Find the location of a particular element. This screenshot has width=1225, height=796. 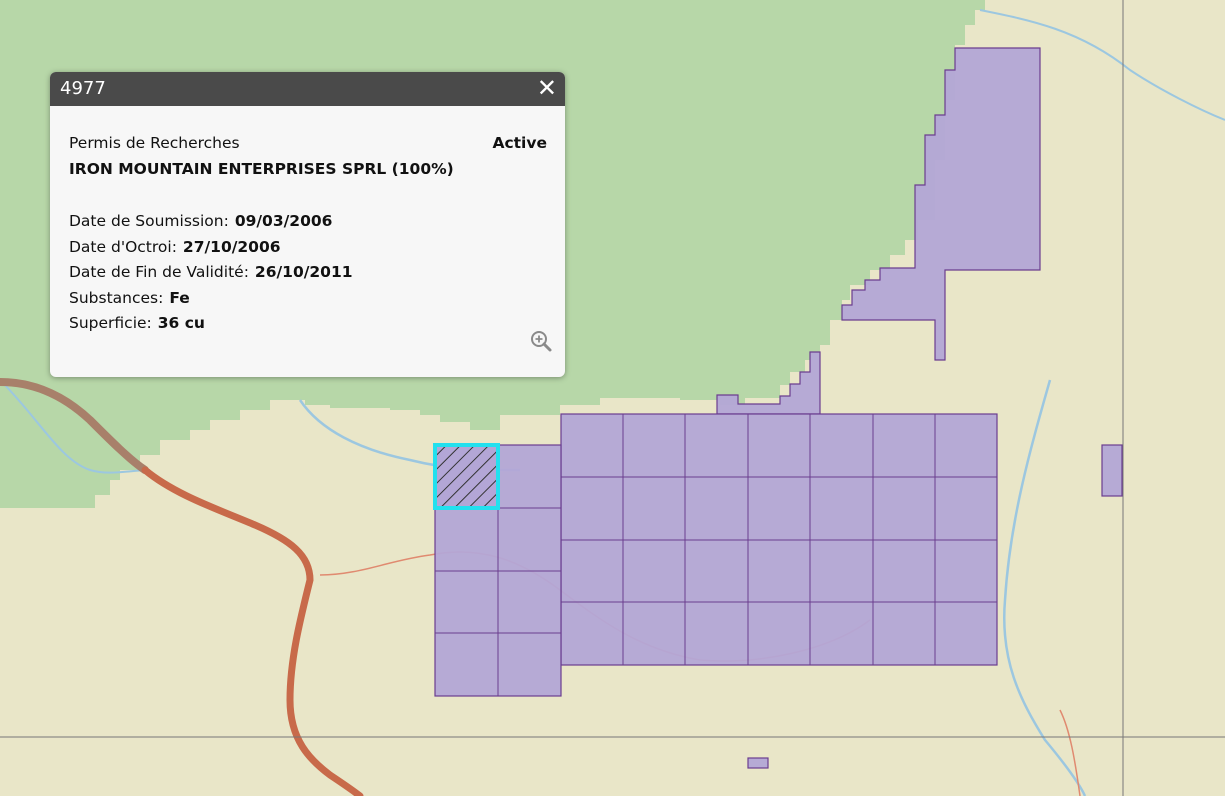

zoom-in-icon is located at coordinates (541, 341).